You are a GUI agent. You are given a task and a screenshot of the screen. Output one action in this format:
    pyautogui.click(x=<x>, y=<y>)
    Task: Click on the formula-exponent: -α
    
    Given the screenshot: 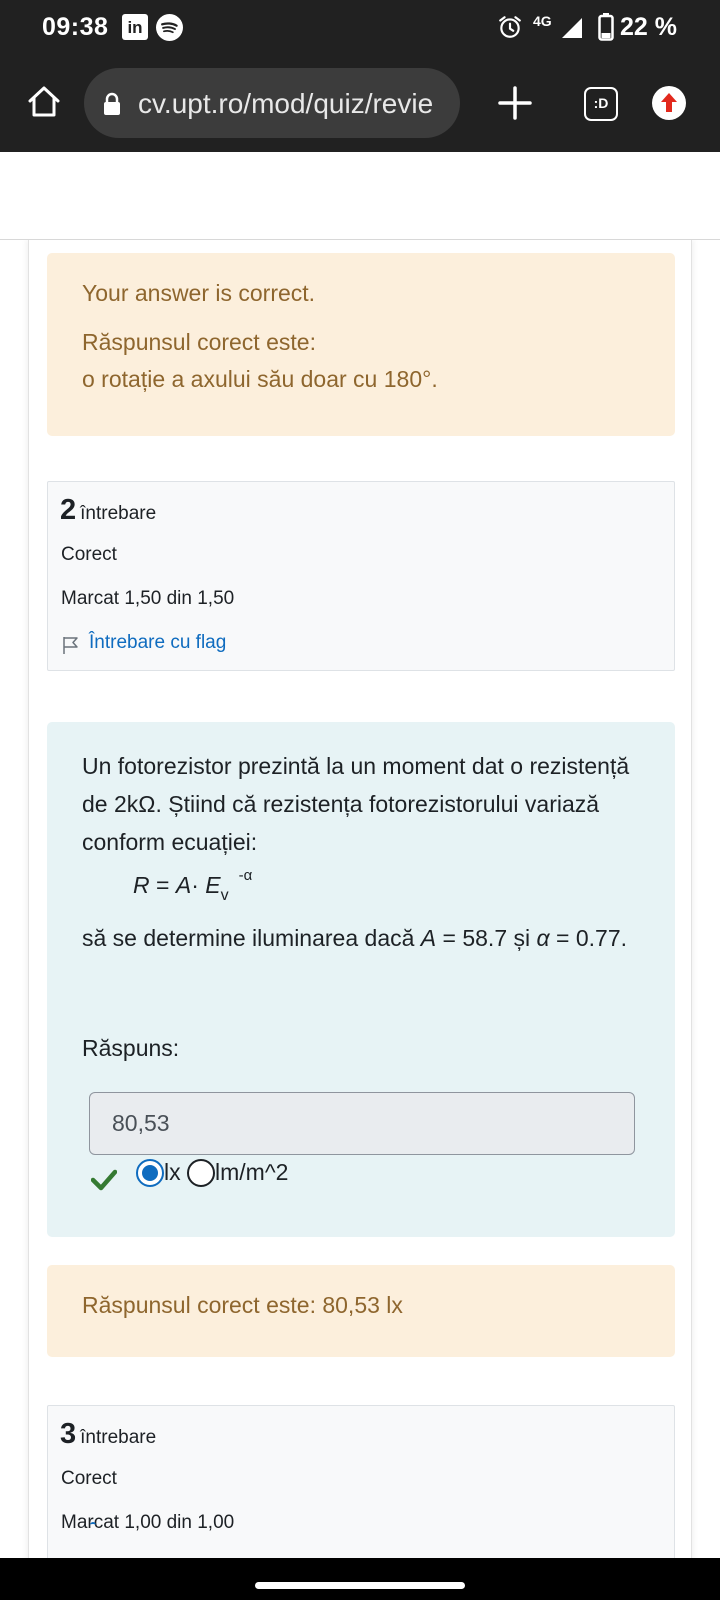 What is the action you would take?
    pyautogui.click(x=245, y=875)
    